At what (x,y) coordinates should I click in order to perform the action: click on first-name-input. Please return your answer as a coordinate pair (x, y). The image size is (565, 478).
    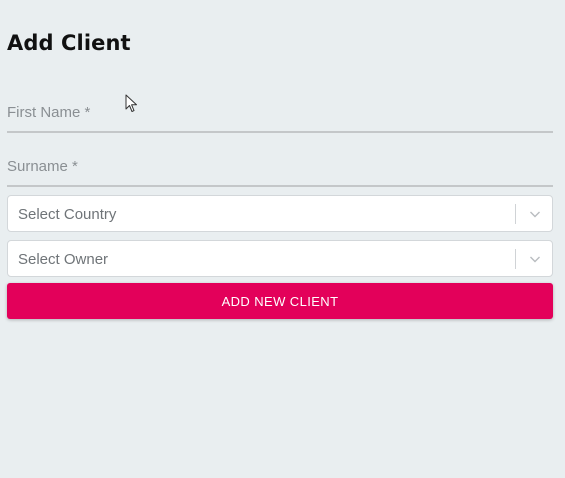
    Looking at the image, I should click on (280, 114).